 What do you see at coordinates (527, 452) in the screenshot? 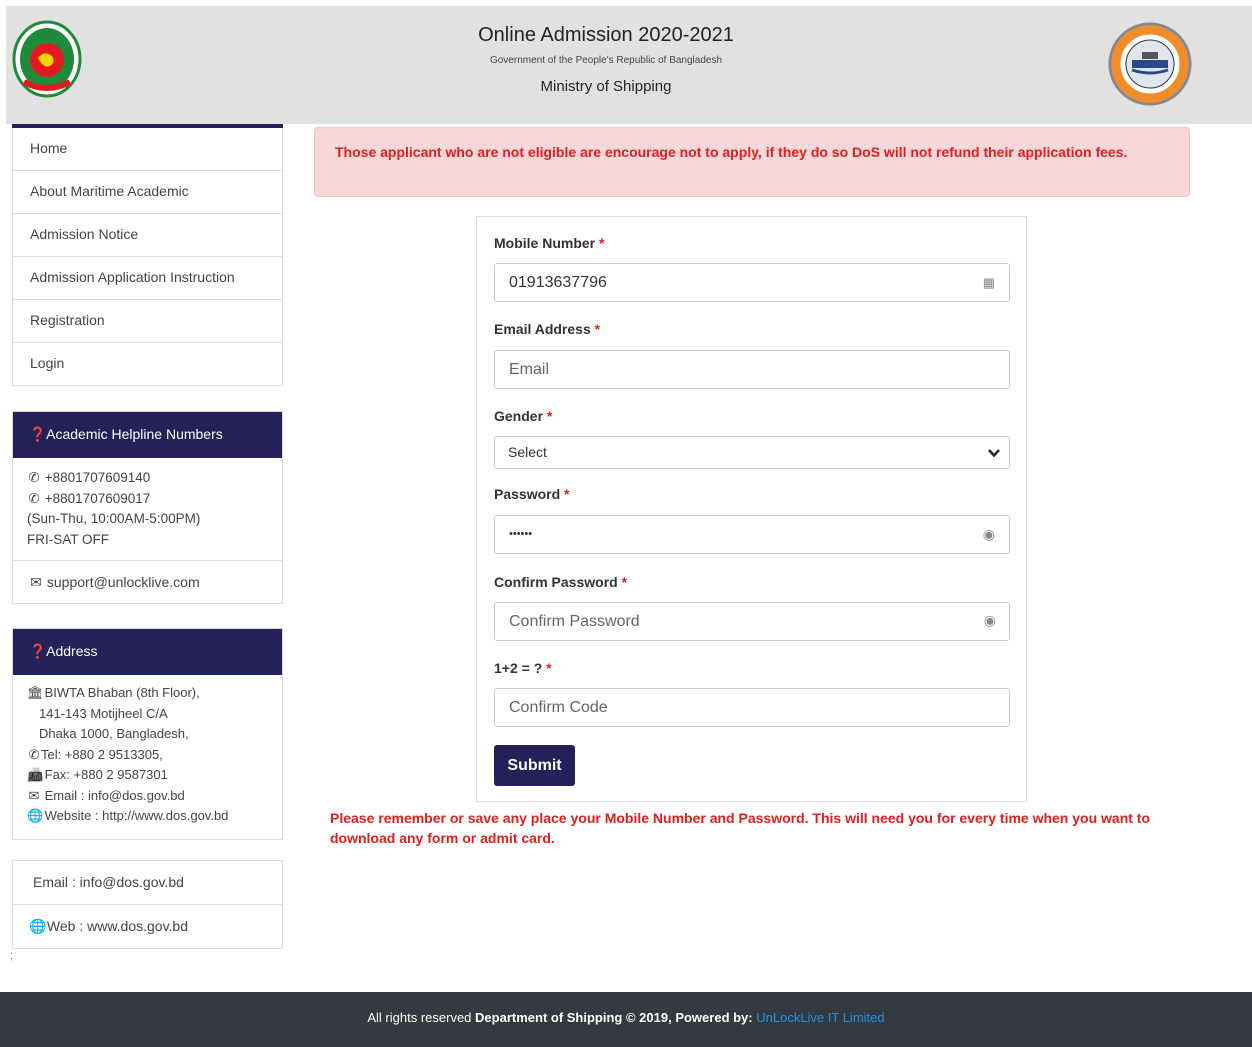
I see `gender-select-value: Select` at bounding box center [527, 452].